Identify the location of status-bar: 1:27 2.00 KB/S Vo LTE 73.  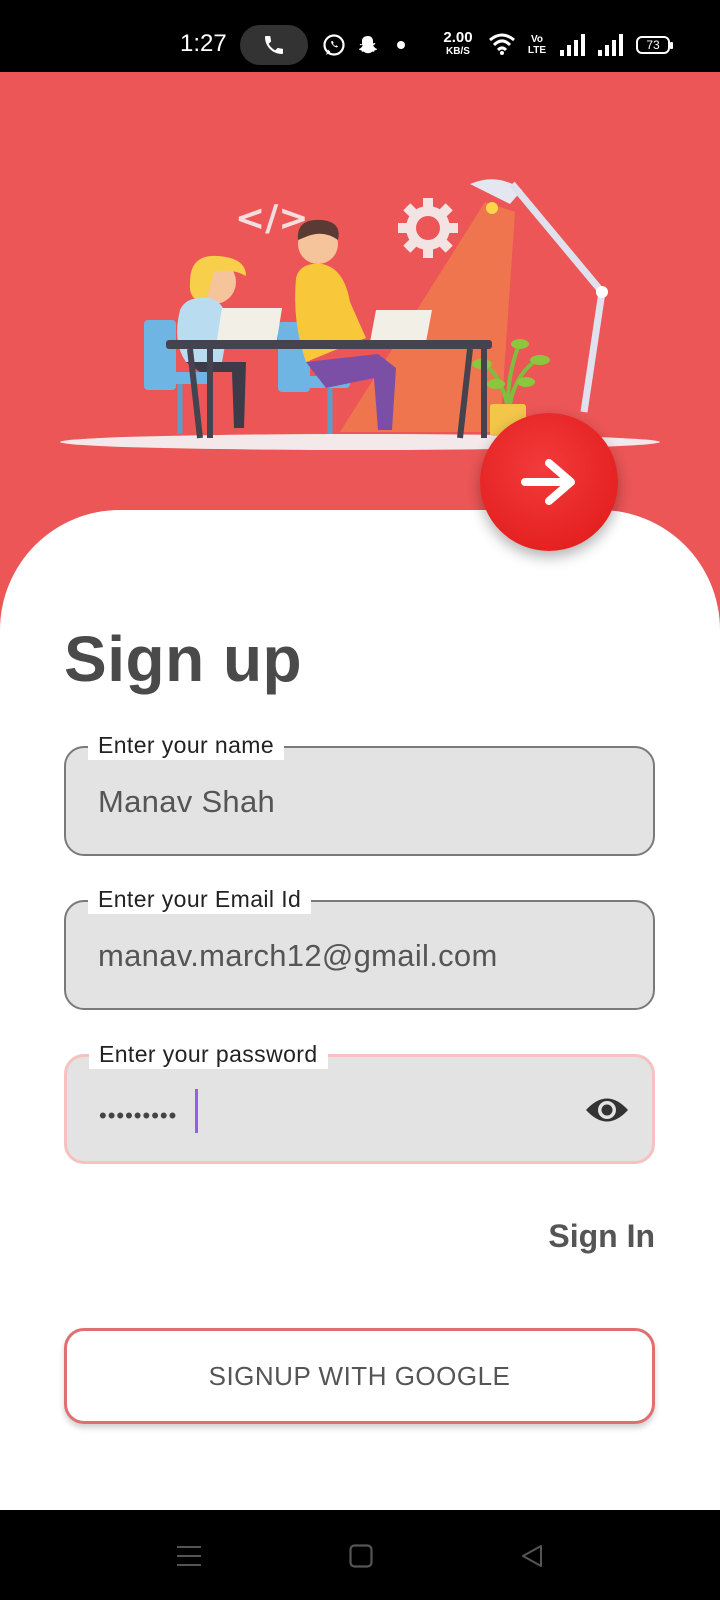
(360, 36).